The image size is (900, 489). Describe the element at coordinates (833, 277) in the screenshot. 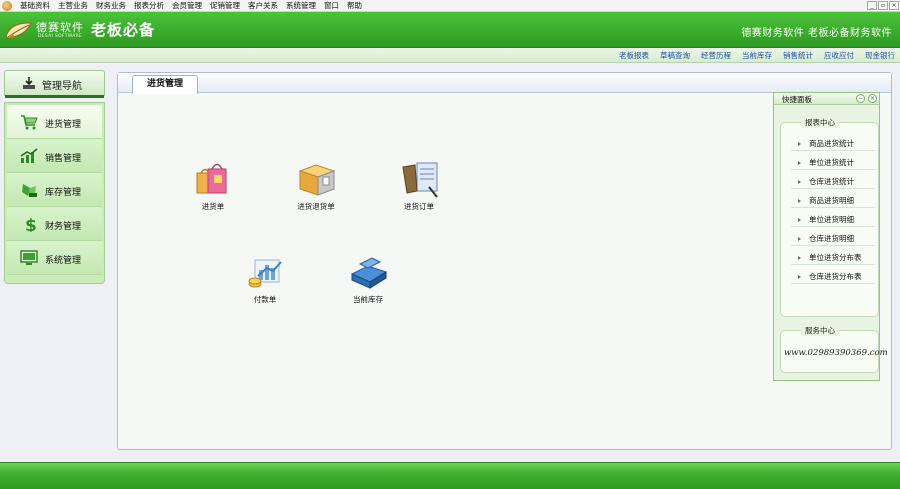

I see `report-link-warehouse-purchase-distribution: 仓库进货分布表` at that location.